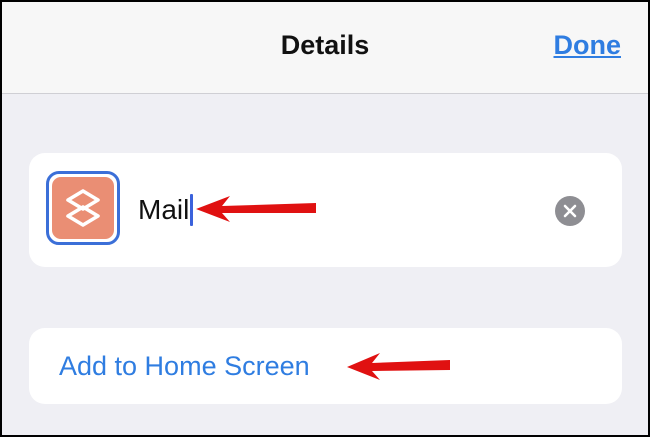  Describe the element at coordinates (325, 45) in the screenshot. I see `page-title: Details` at that location.